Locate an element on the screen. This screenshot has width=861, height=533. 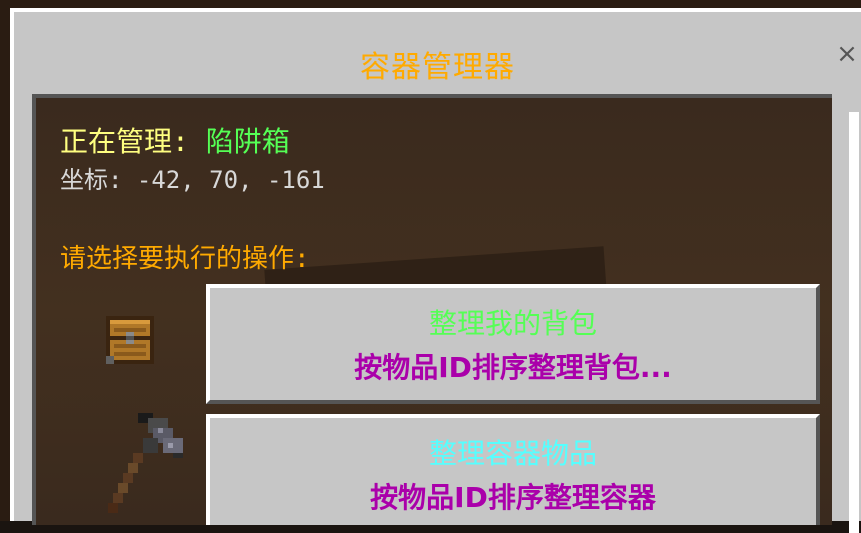
window-title: 容器管理器 is located at coordinates (437, 67).